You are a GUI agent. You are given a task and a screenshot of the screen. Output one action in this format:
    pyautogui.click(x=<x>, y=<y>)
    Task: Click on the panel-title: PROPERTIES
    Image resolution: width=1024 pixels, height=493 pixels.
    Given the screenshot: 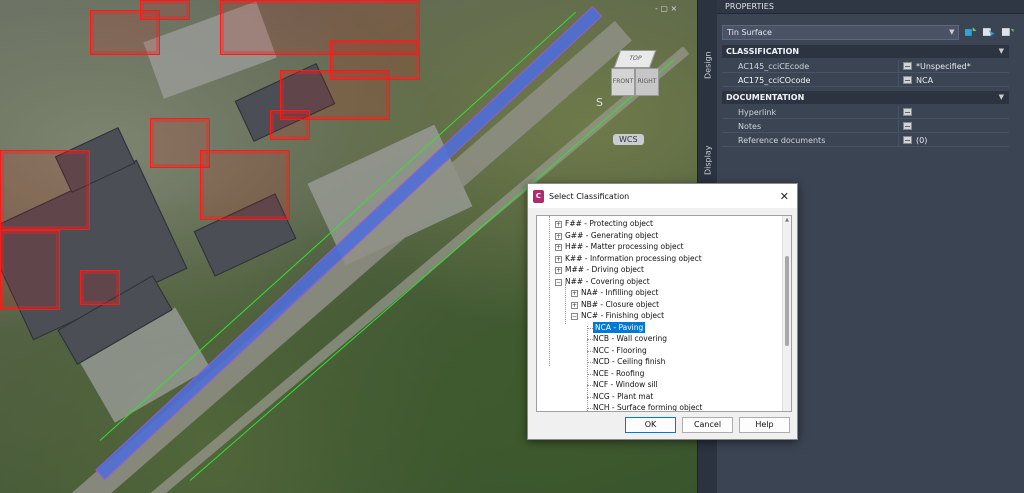 What is the action you would take?
    pyautogui.click(x=870, y=7)
    